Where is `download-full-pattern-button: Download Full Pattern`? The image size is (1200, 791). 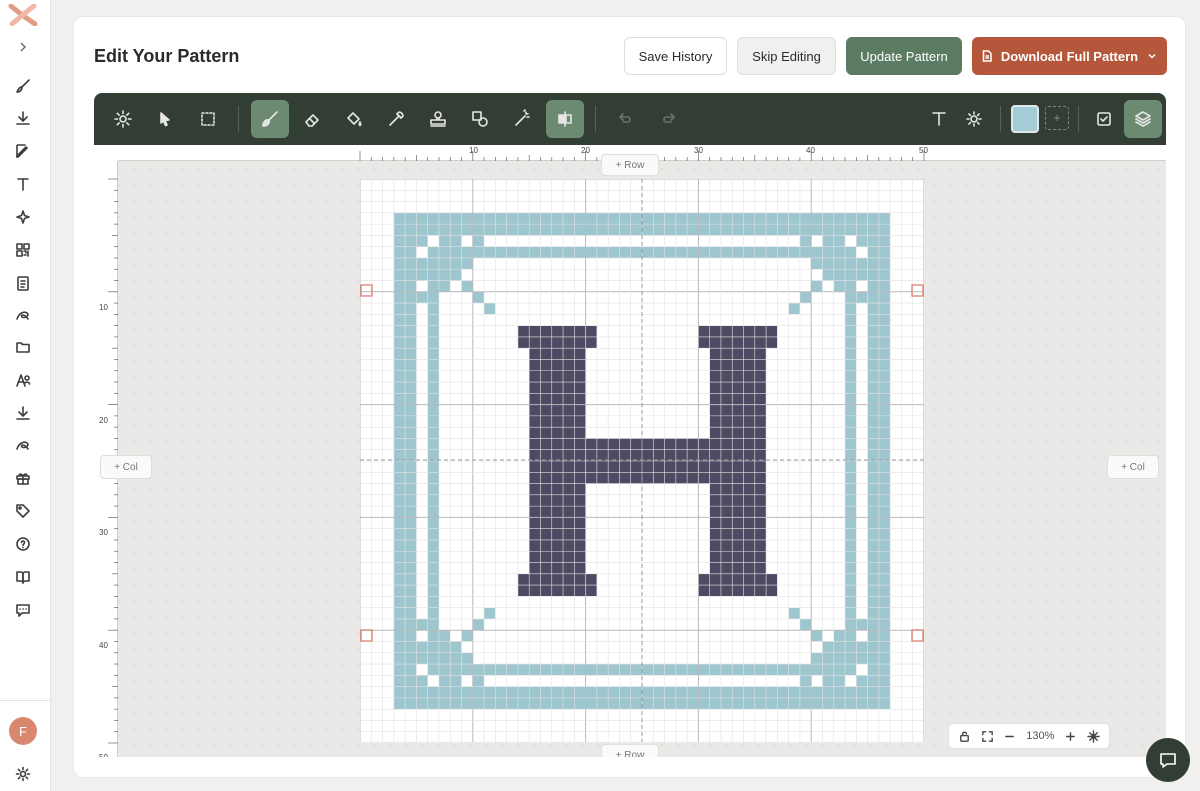
download-full-pattern-button: Download Full Pattern is located at coordinates (1069, 56).